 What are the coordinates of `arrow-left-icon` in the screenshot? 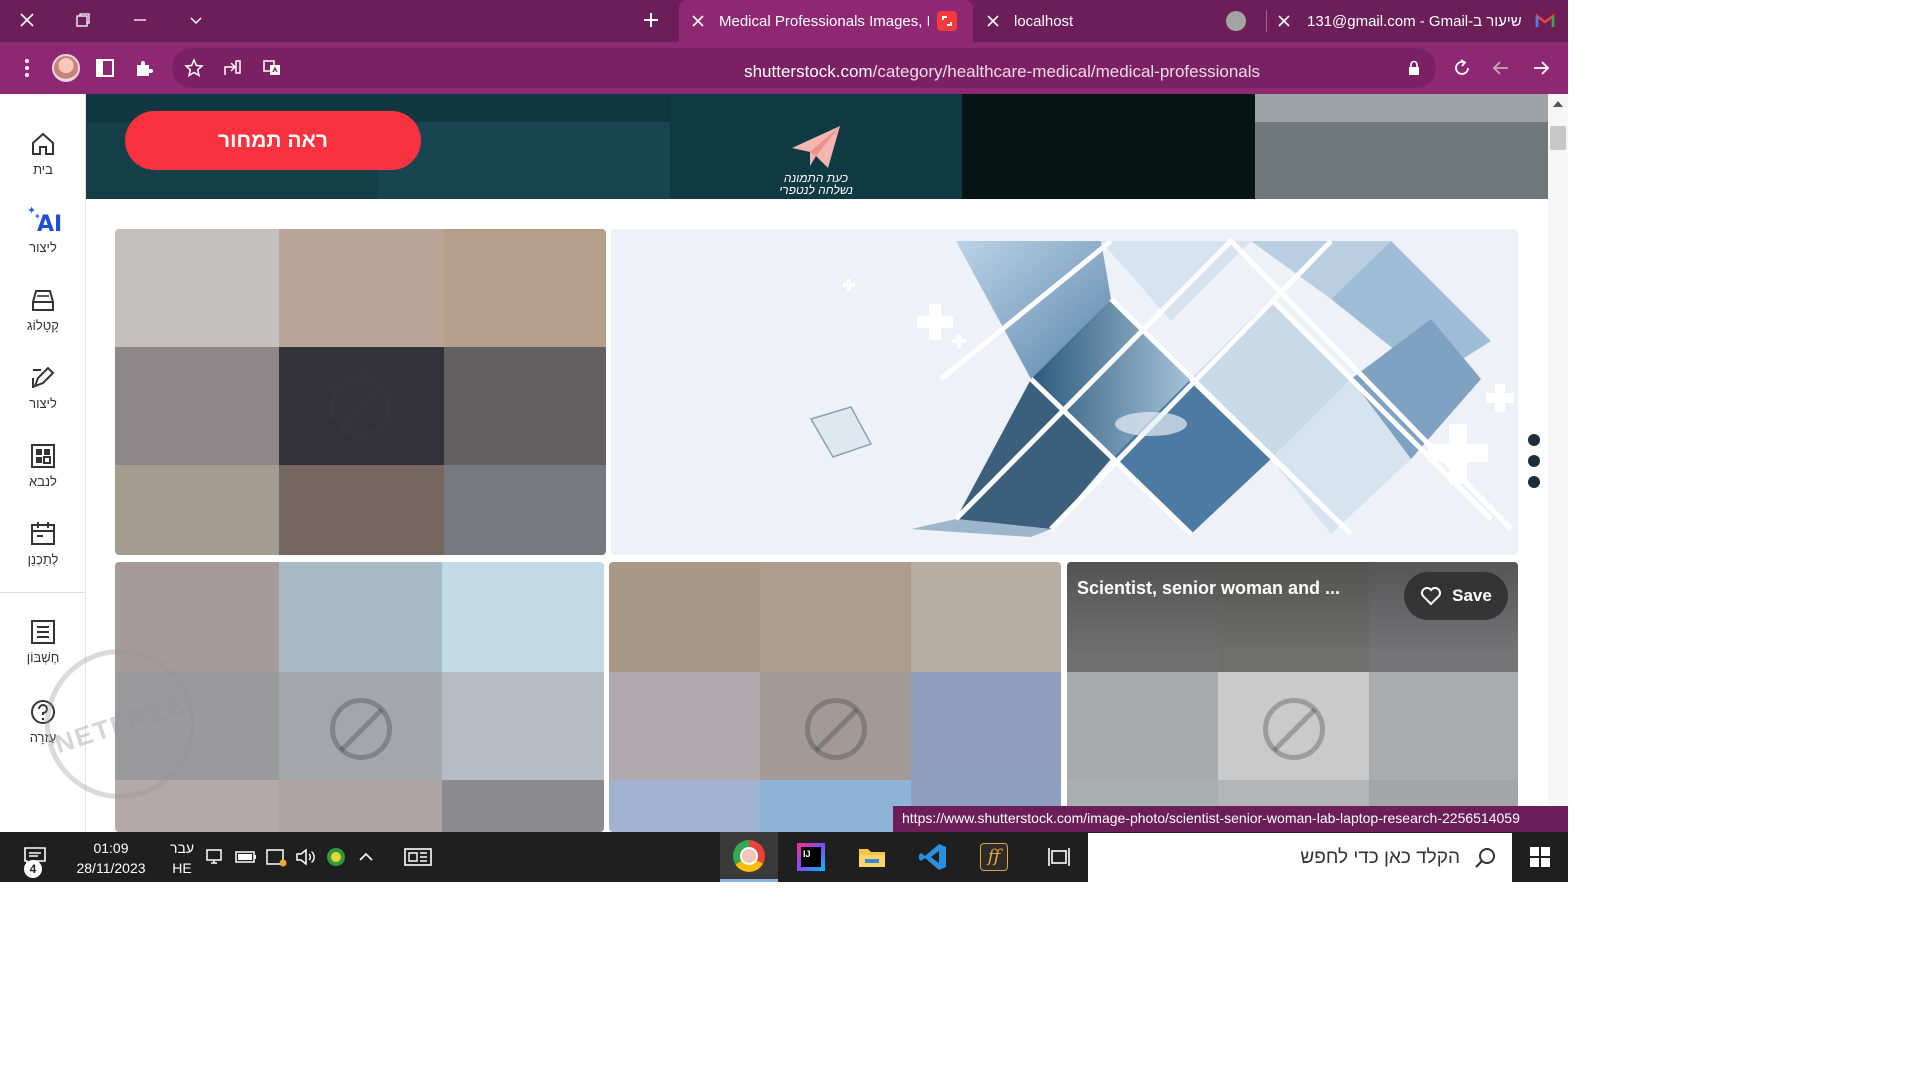 It's located at (1500, 68).